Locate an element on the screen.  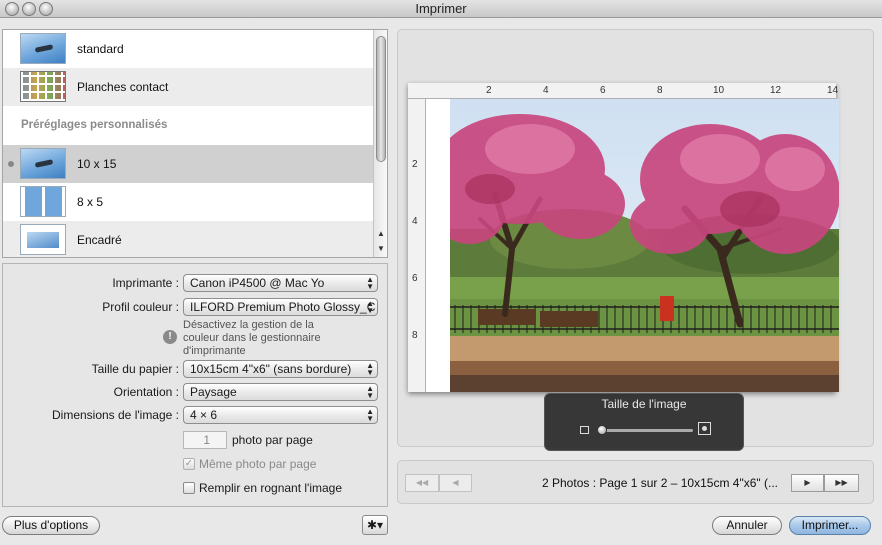
two-up-photos-icon is located at coordinates (43, 201).